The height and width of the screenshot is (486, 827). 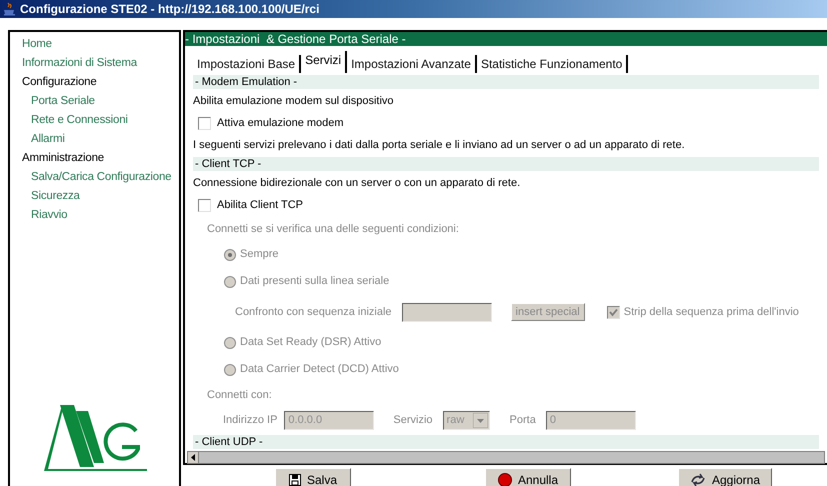 I want to click on sidebar-link: Allarmi, so click(x=94, y=139).